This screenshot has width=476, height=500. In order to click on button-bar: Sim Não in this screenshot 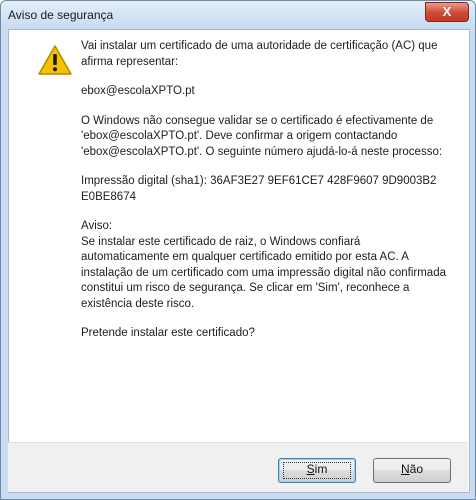, I will do `click(238, 467)`.